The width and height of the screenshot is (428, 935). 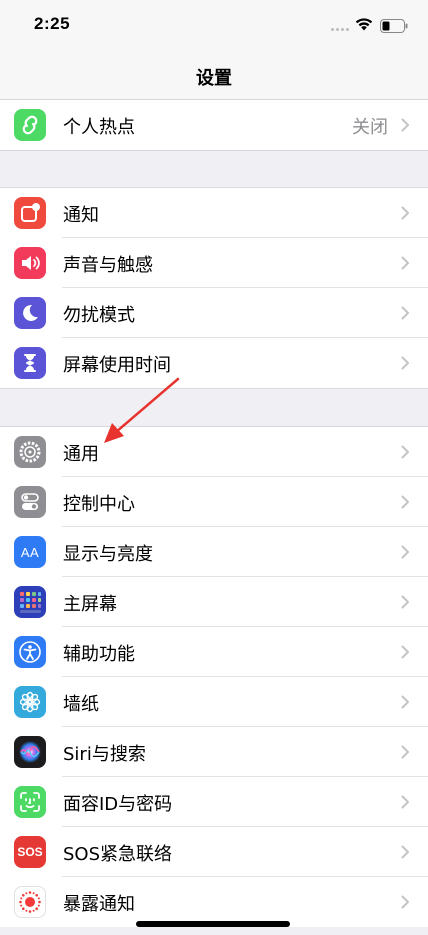 I want to click on settings-row-face-id: 面容ID与密码, so click(x=214, y=802).